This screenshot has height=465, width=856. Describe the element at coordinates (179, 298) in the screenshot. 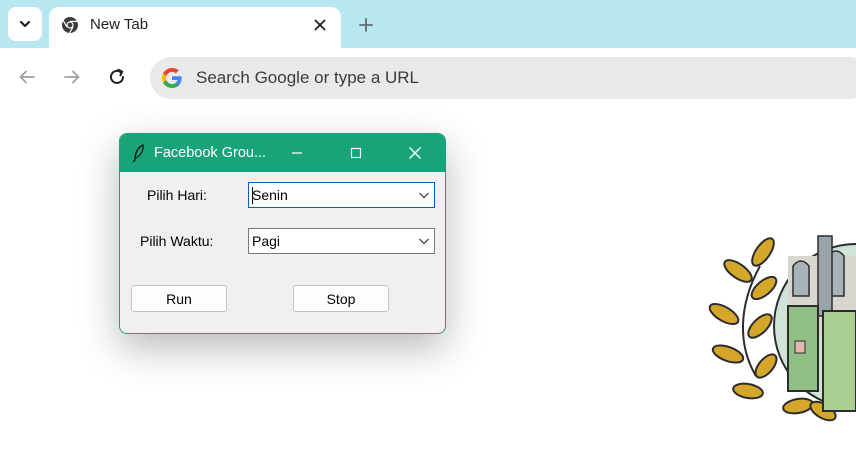

I see `run-button: Run` at that location.